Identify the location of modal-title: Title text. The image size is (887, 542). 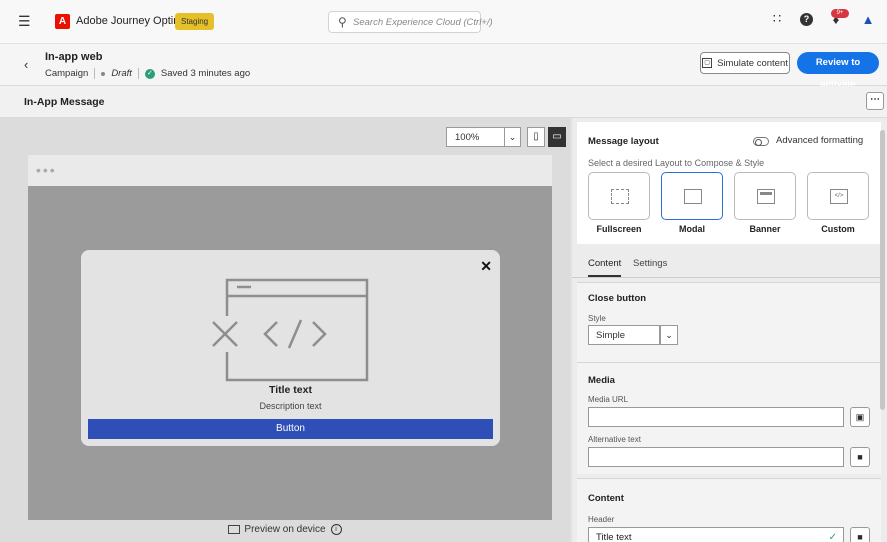
(290, 390).